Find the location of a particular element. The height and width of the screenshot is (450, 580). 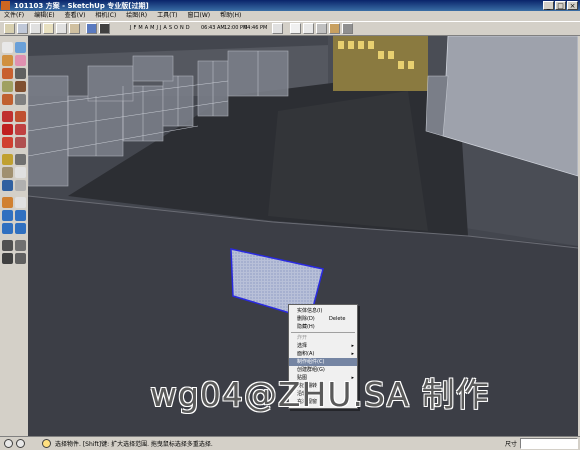

menu-camera: 相机(C) is located at coordinates (105, 16).